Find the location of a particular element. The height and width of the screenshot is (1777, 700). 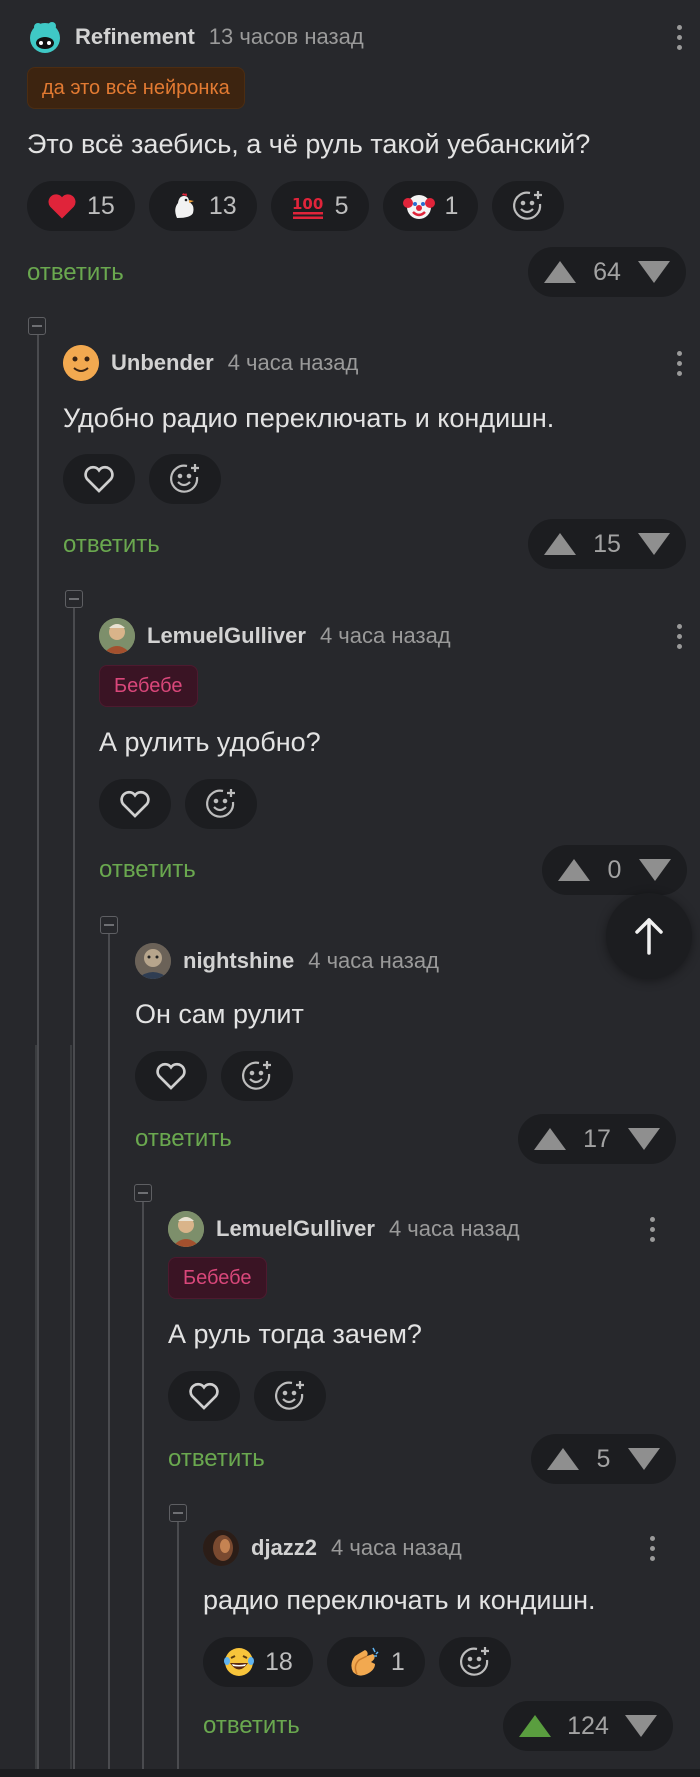

reaction-clown: 1 is located at coordinates (430, 206).